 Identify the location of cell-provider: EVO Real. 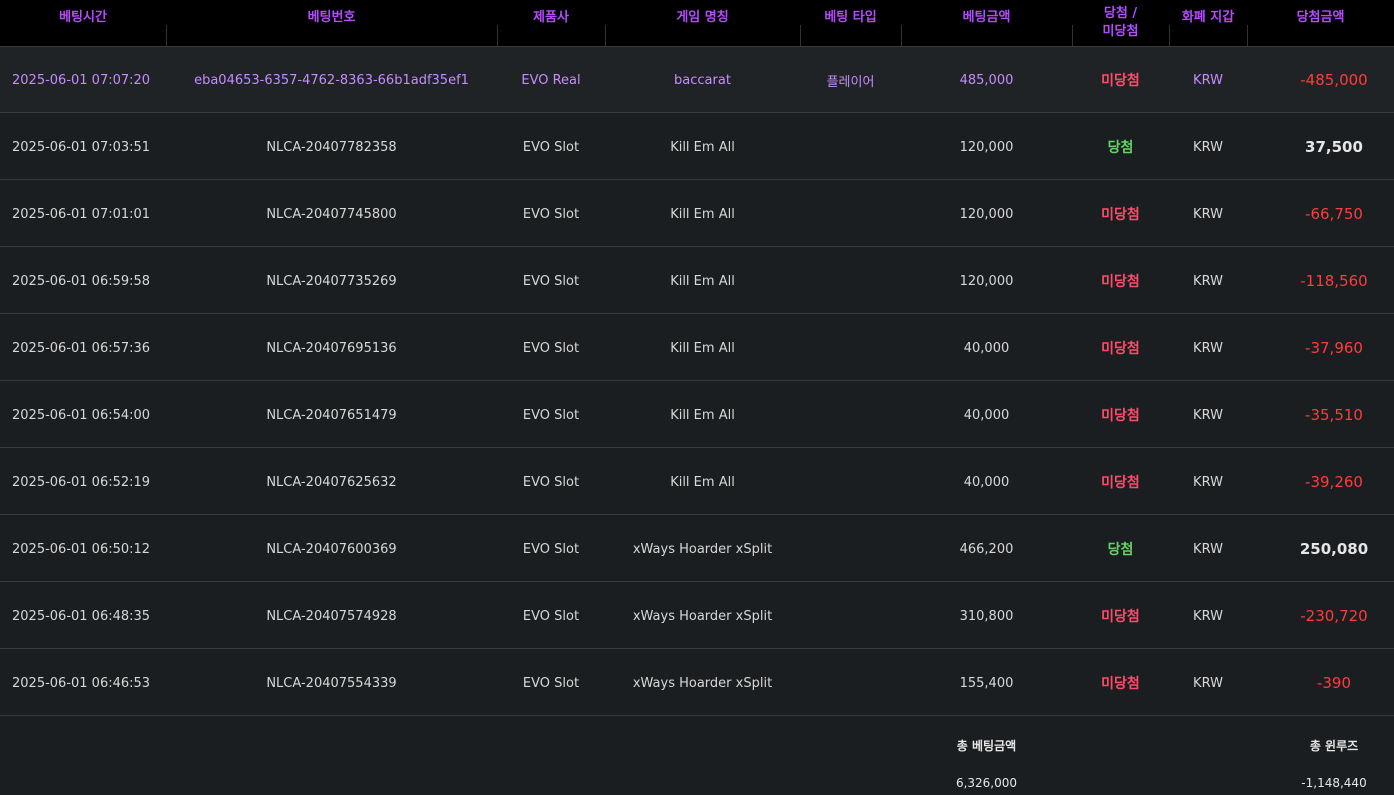
(551, 80).